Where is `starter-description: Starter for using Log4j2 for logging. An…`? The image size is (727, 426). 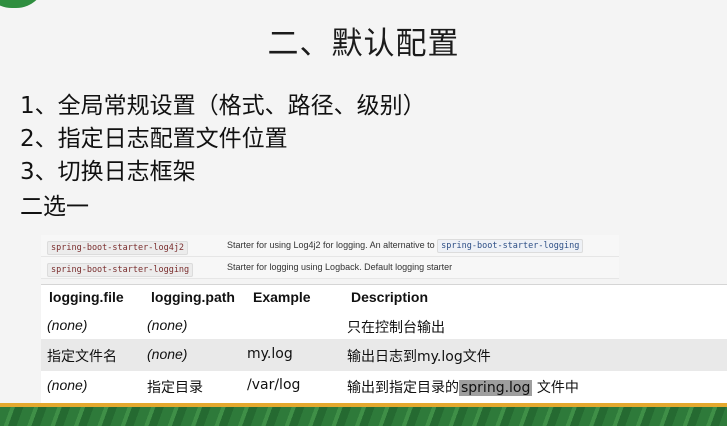
starter-description: Starter for using Log4j2 for logging. An… is located at coordinates (331, 245).